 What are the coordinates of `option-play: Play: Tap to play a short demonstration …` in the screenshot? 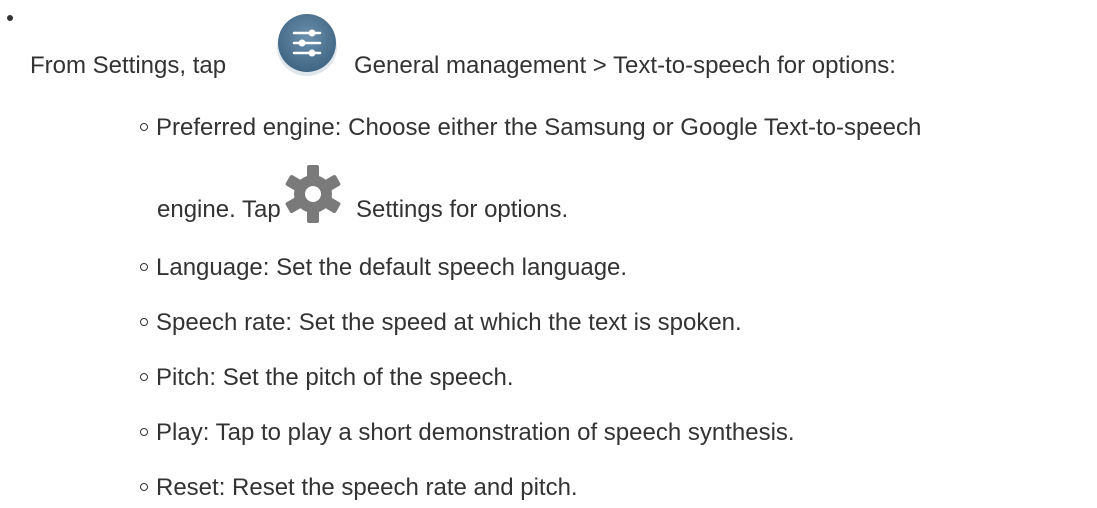 It's located at (466, 433).